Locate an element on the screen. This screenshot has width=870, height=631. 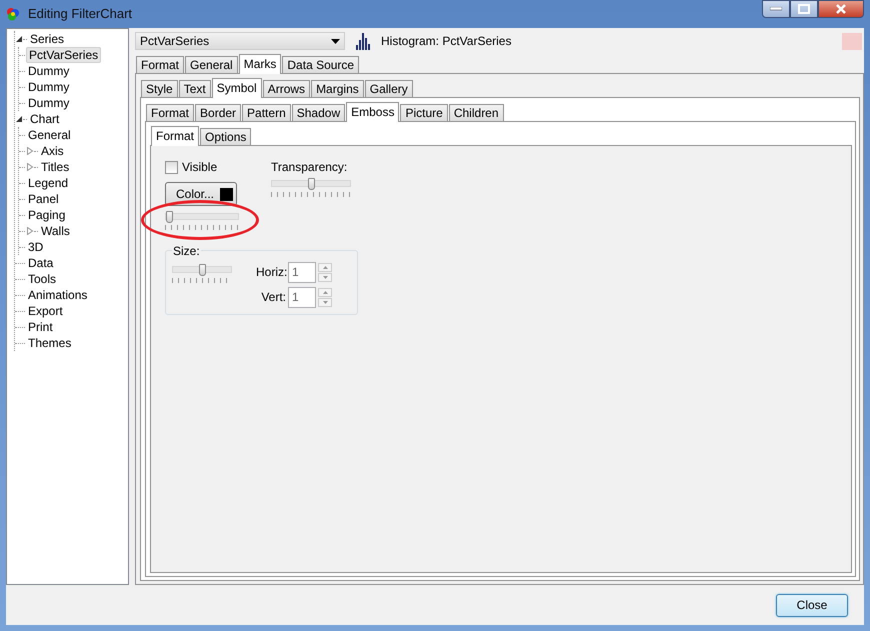
tree-item: PctVarSeries is located at coordinates (64, 55).